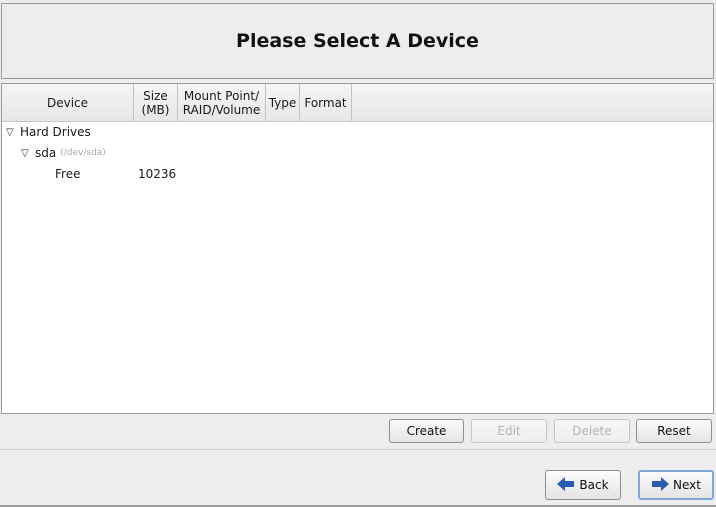  I want to click on tree-row-hard-drives: ▽ Hard Drives, so click(48, 132).